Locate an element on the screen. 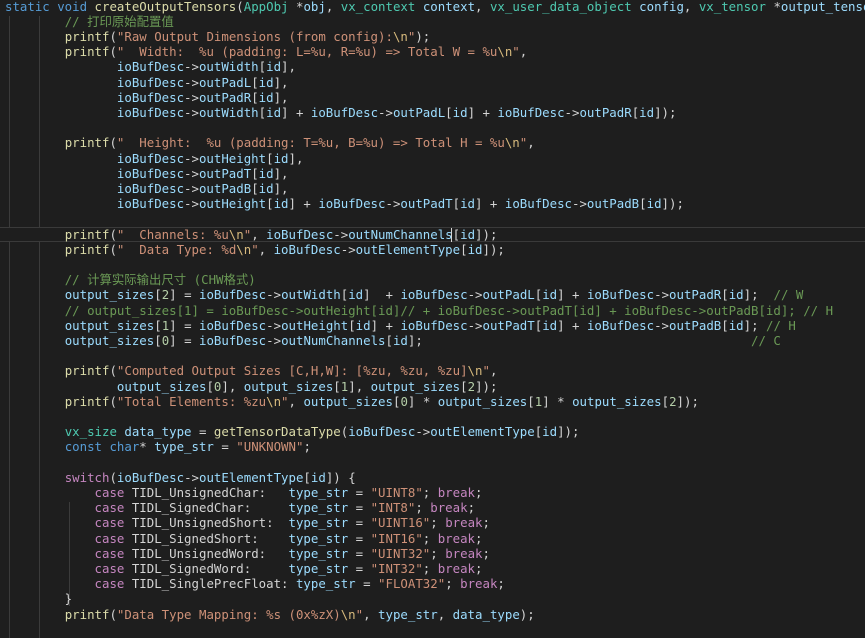  code-token: "INT16" is located at coordinates (396, 538).